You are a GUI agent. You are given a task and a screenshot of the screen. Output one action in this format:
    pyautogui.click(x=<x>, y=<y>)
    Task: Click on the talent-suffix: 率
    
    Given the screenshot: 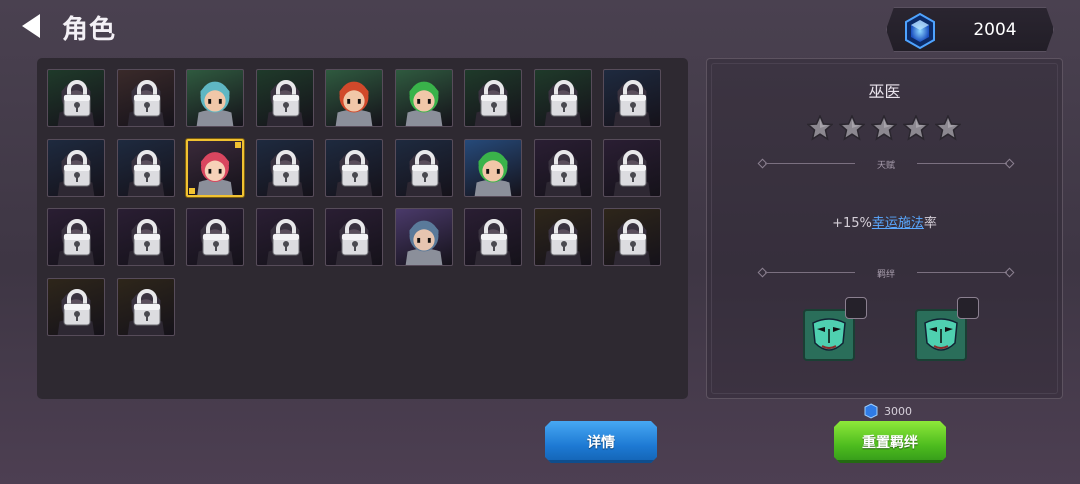 What is the action you would take?
    pyautogui.click(x=930, y=223)
    